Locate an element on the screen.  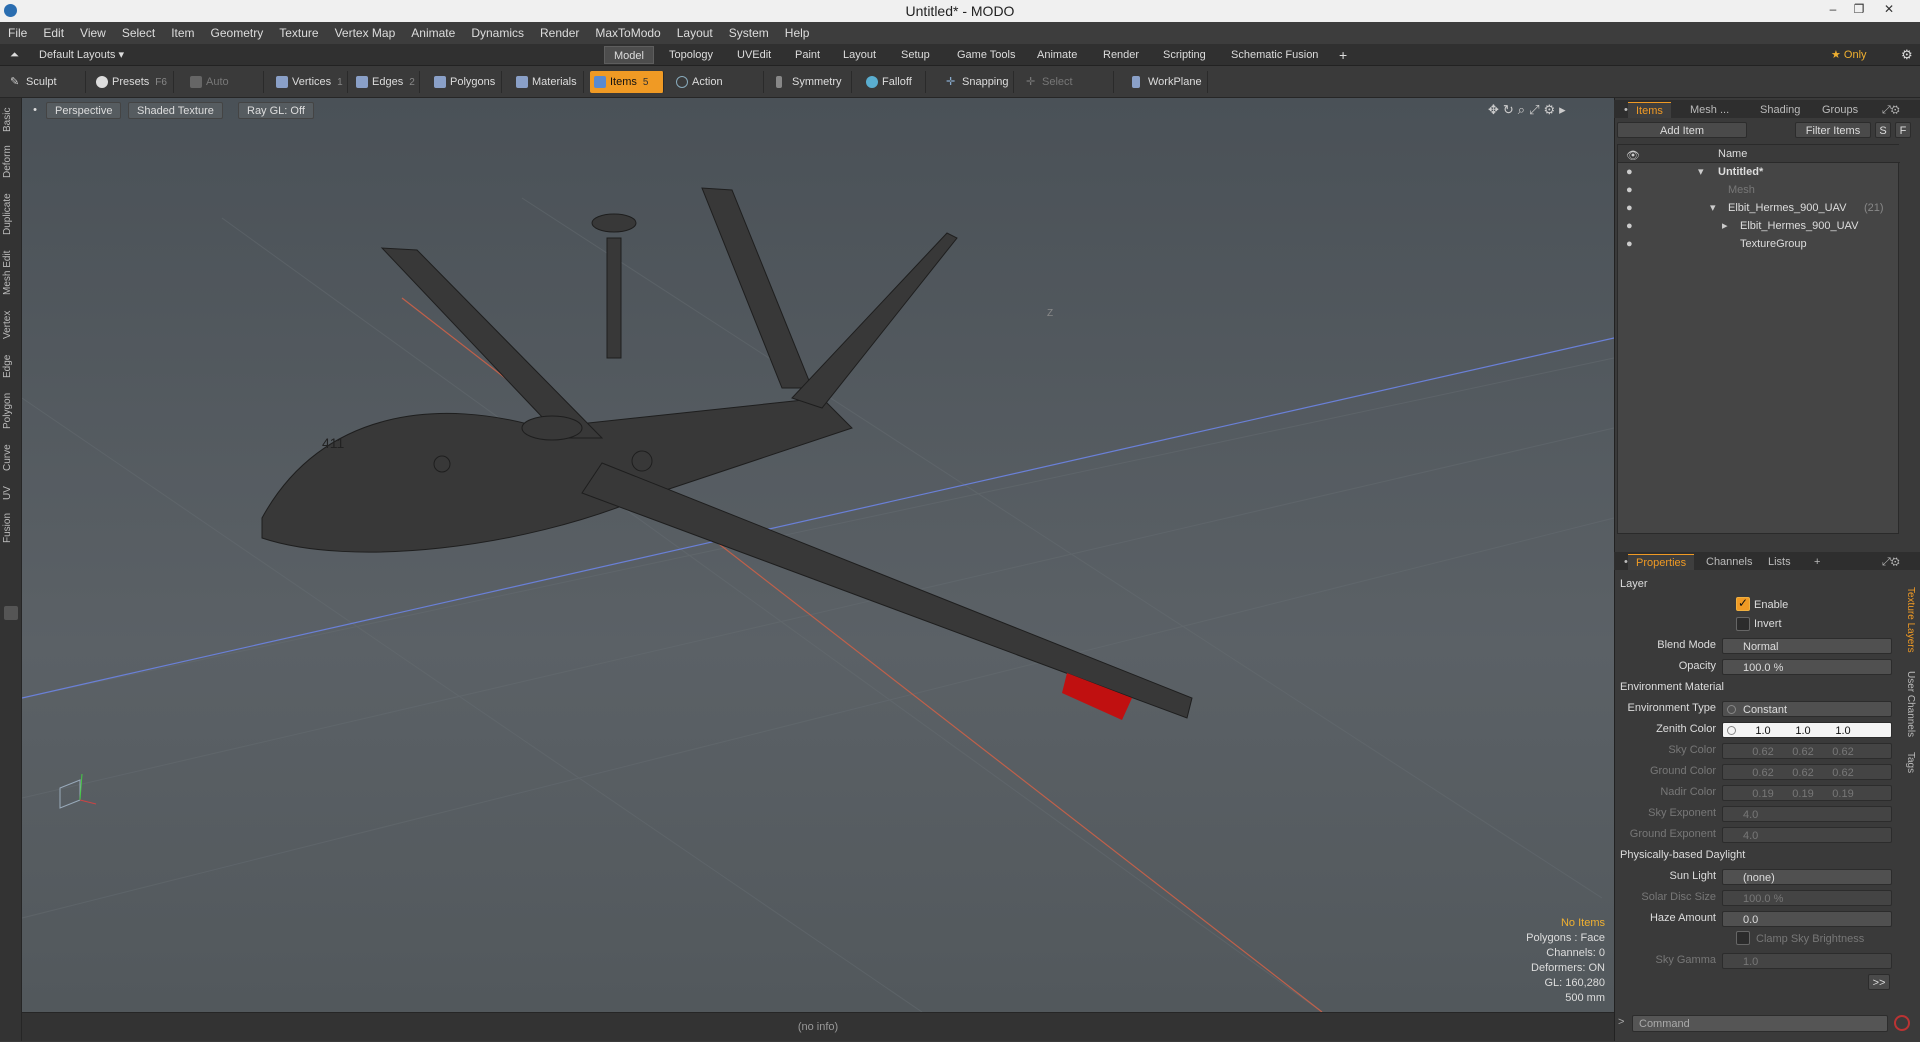
left-tab-mesh-edit: Mesh Edit is located at coordinates (11, 273).